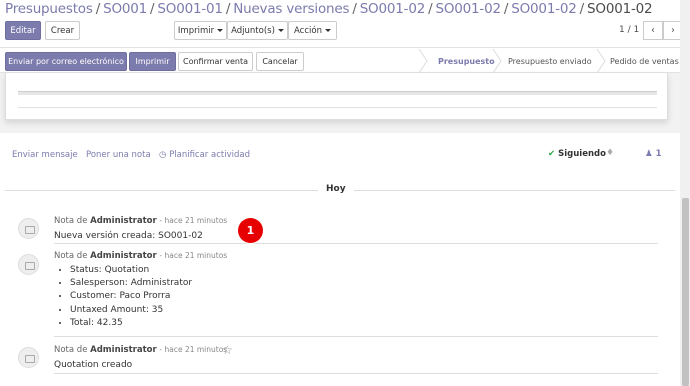 The image size is (690, 386). I want to click on status-quotation-sent: Presupuesto enviado, so click(550, 61).